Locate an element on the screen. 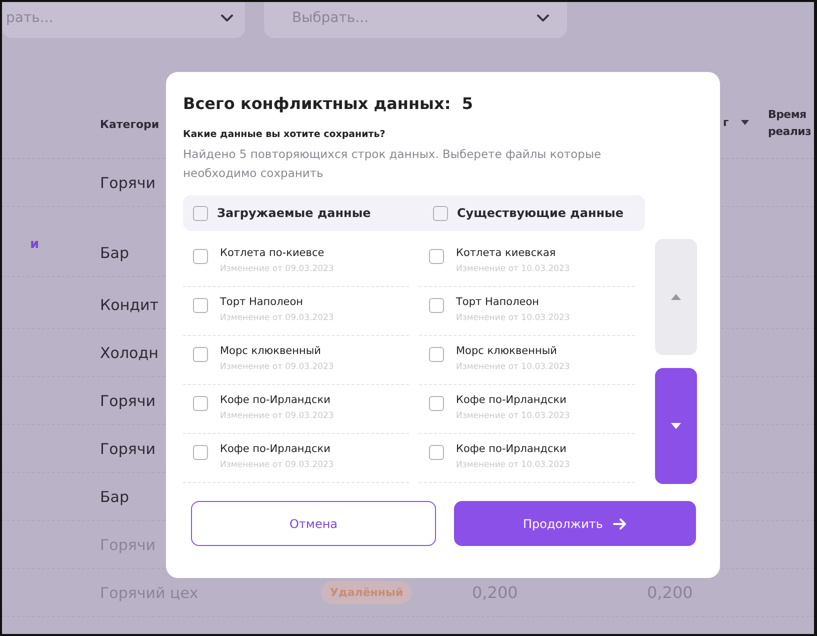 Image resolution: width=817 pixels, height=636 pixels. cancel-button: Отмена is located at coordinates (313, 523).